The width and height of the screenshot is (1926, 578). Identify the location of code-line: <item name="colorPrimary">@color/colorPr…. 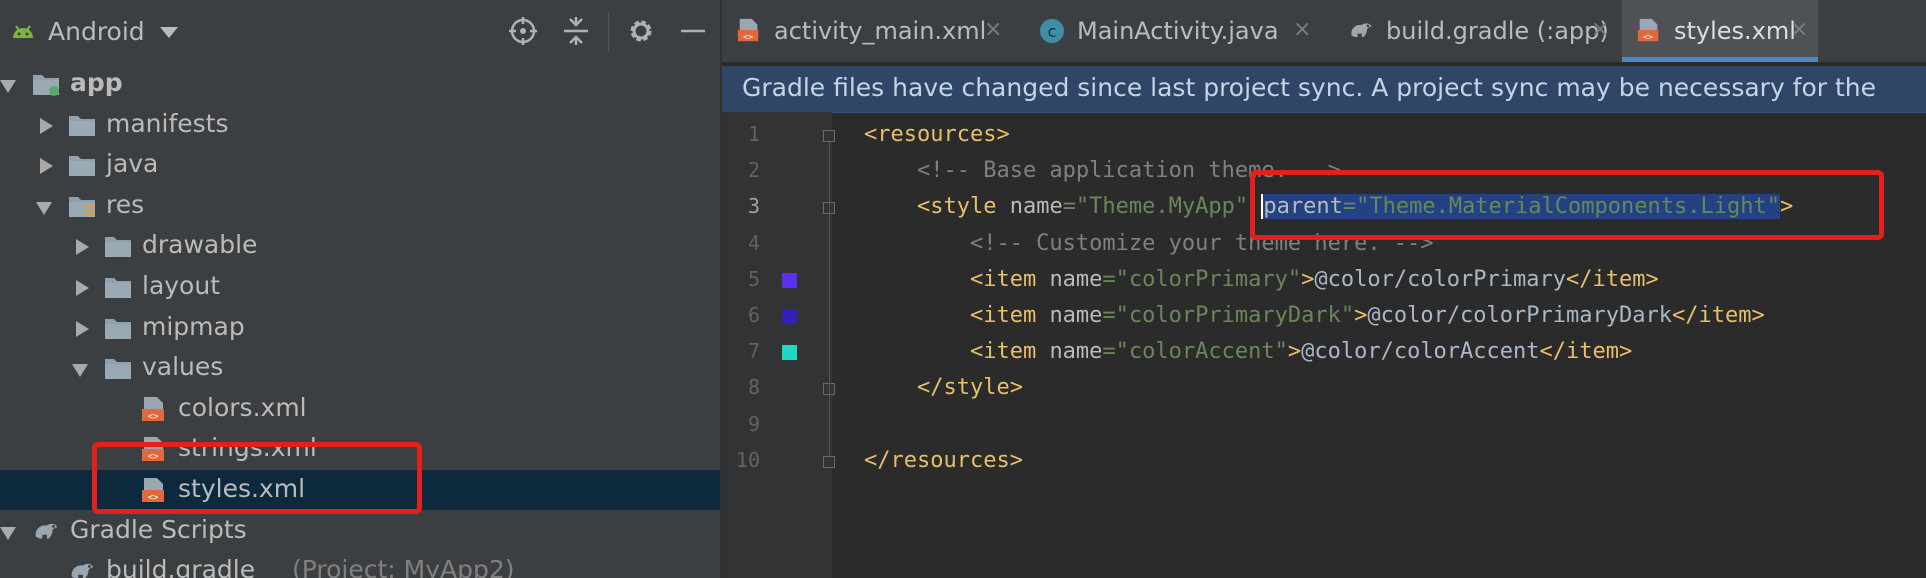
(1261, 279).